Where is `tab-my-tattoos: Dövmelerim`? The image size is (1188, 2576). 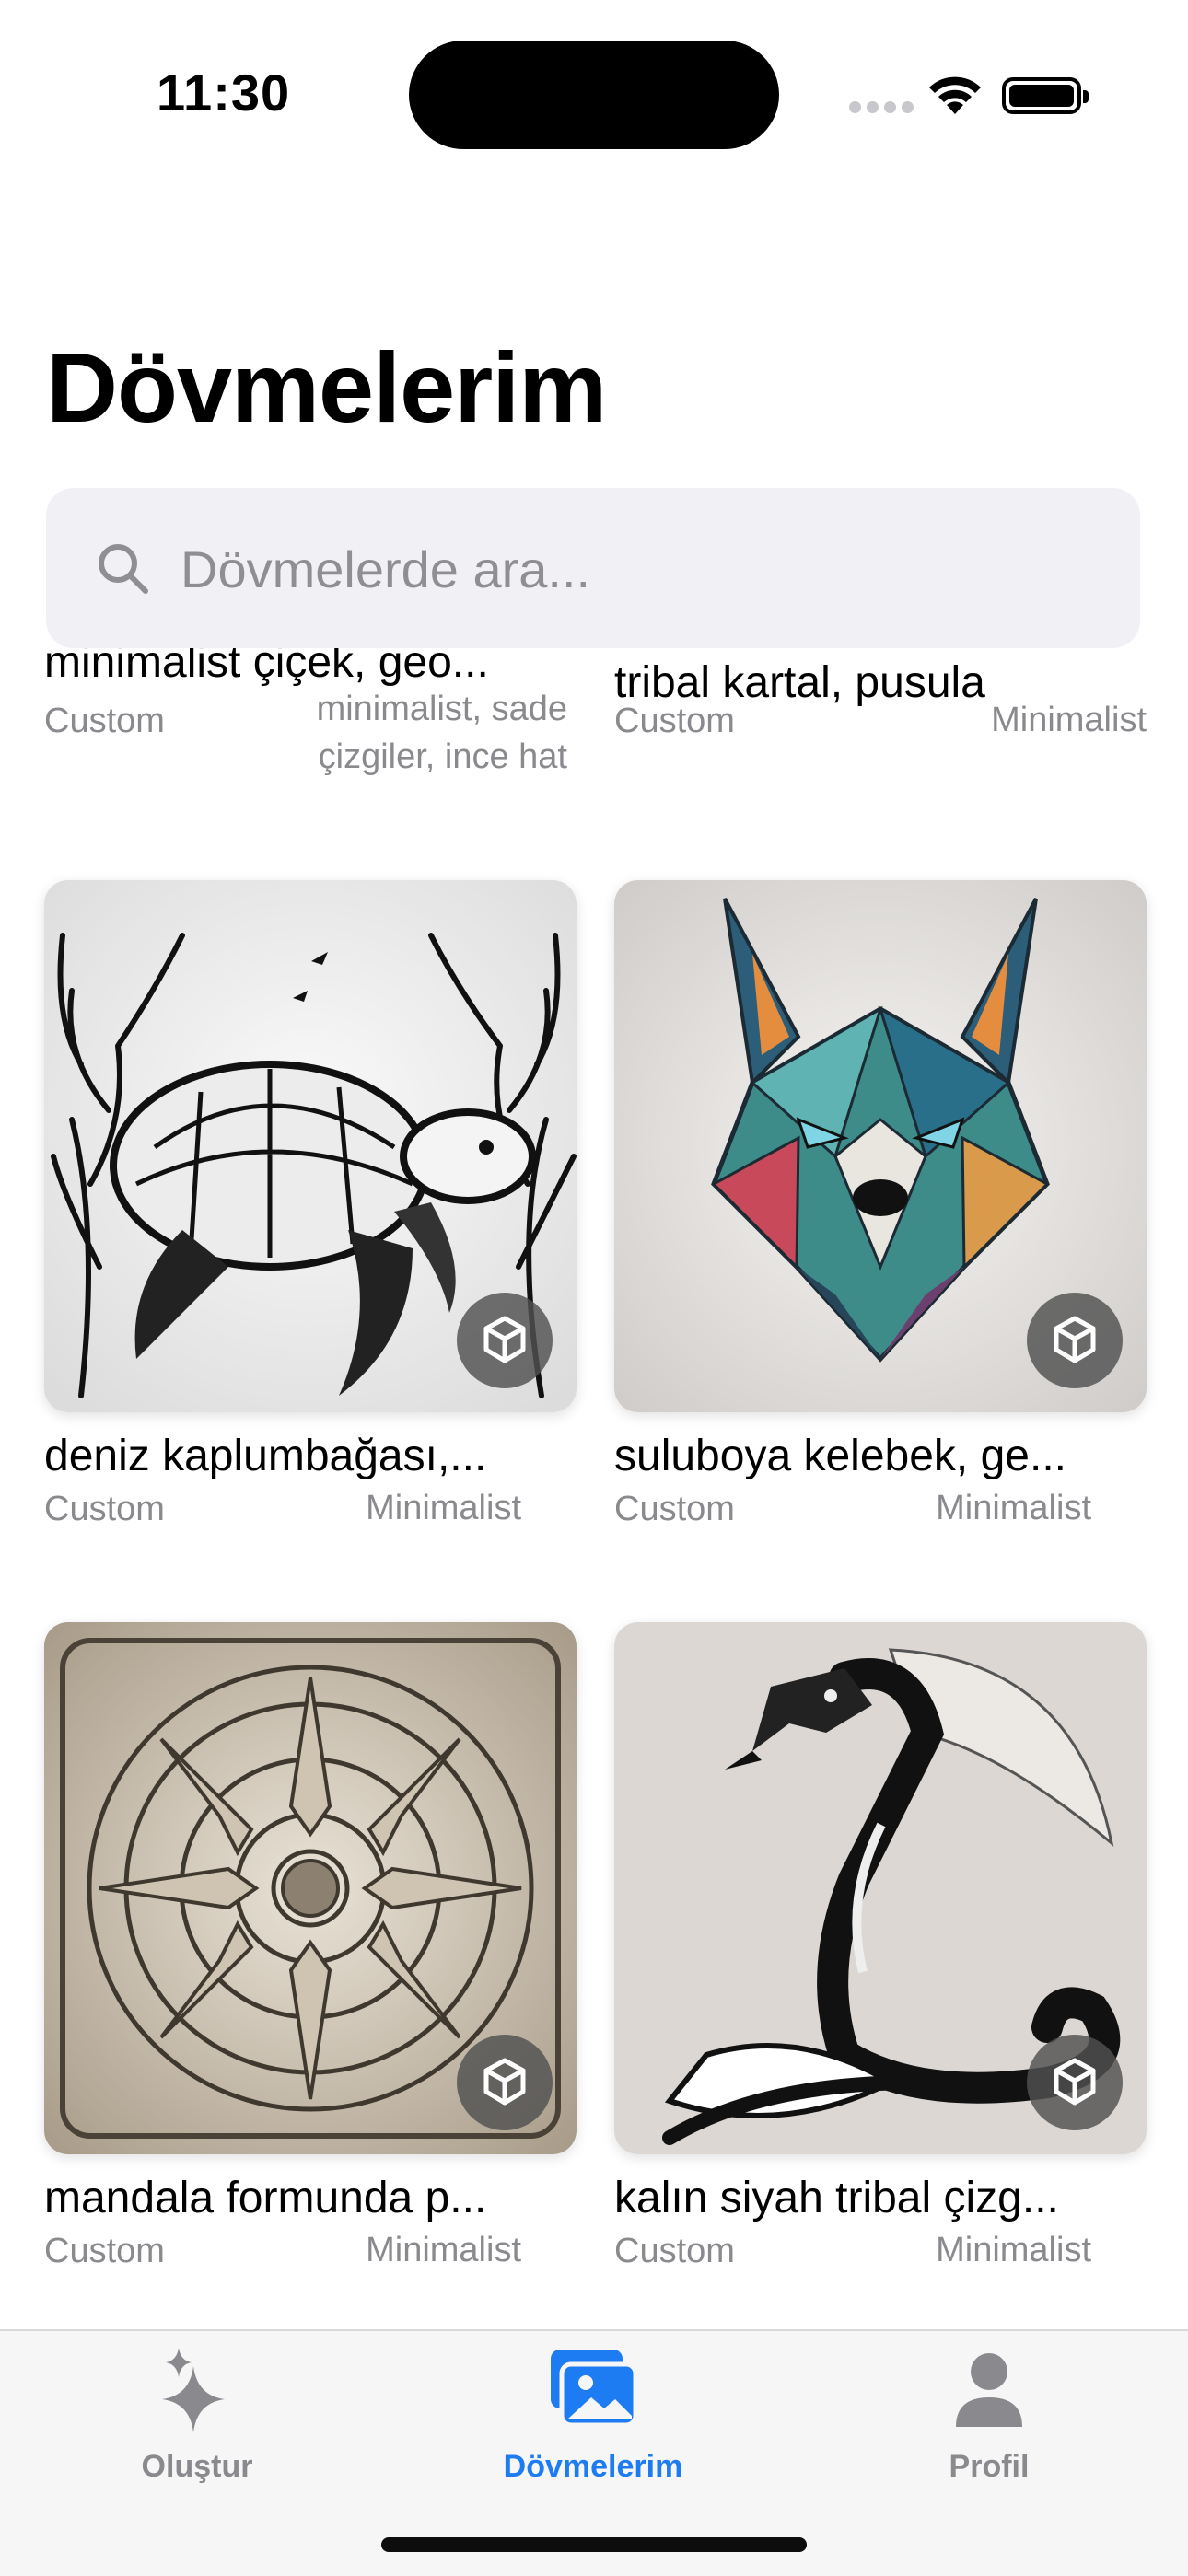 tab-my-tattoos: Dövmelerim is located at coordinates (593, 2423).